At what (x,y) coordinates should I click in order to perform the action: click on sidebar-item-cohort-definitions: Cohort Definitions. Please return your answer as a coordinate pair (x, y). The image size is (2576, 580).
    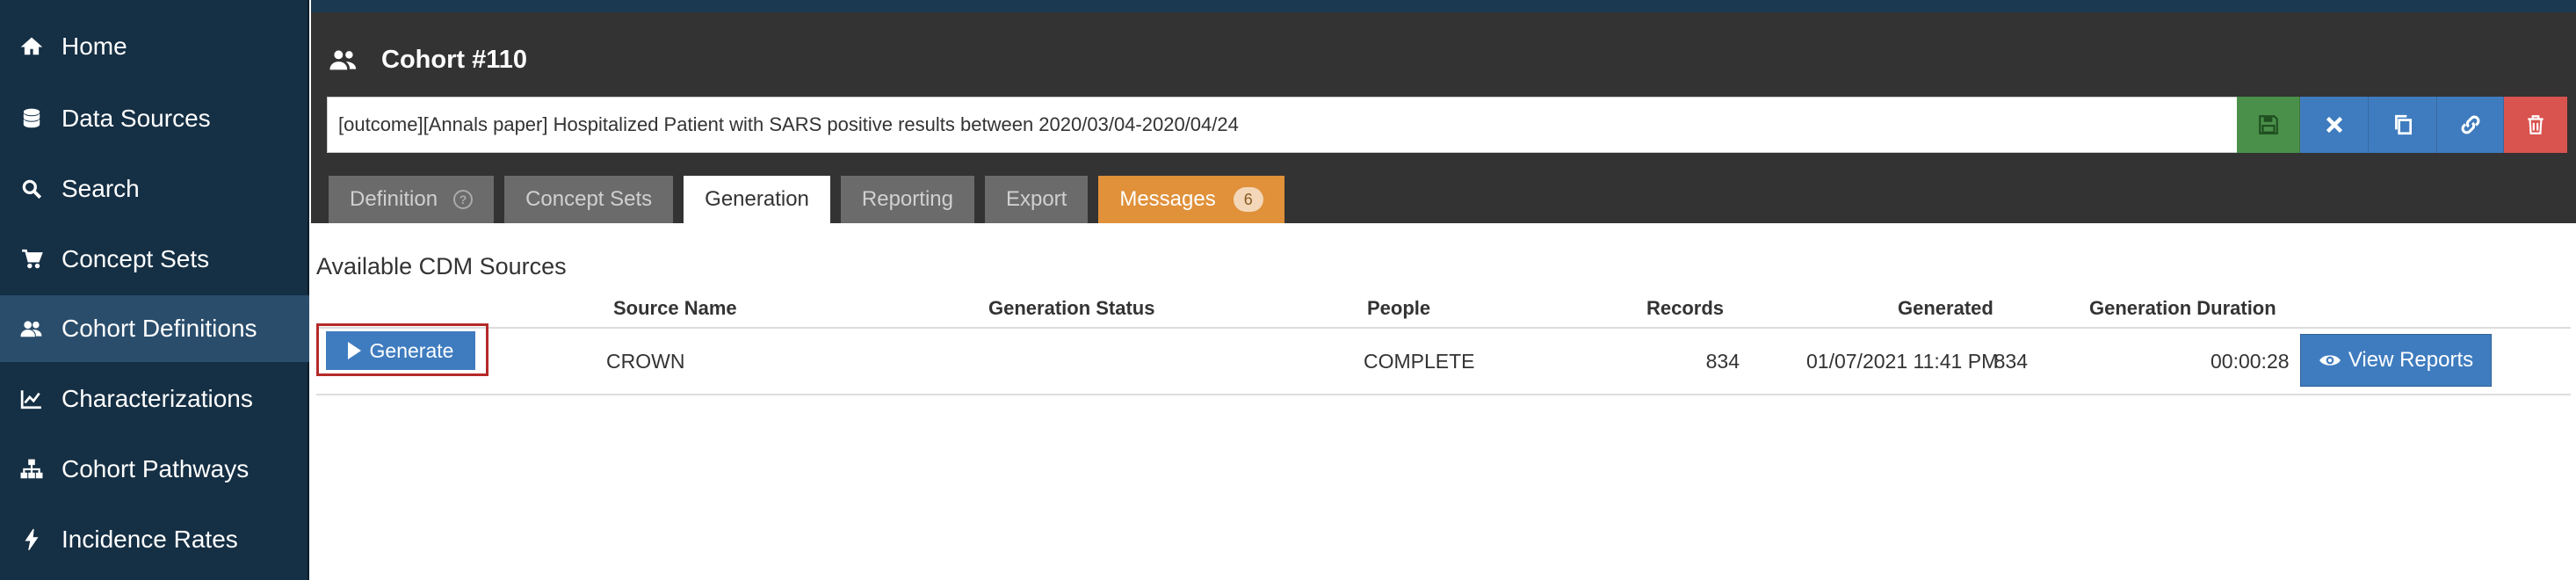
    Looking at the image, I should click on (154, 328).